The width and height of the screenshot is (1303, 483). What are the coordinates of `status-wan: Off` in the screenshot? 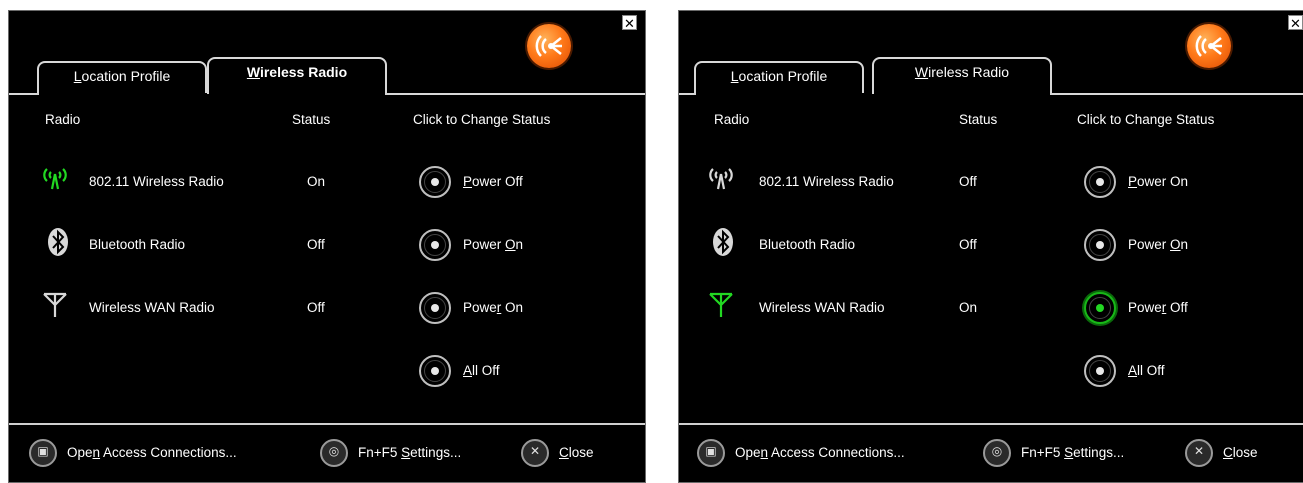 It's located at (316, 307).